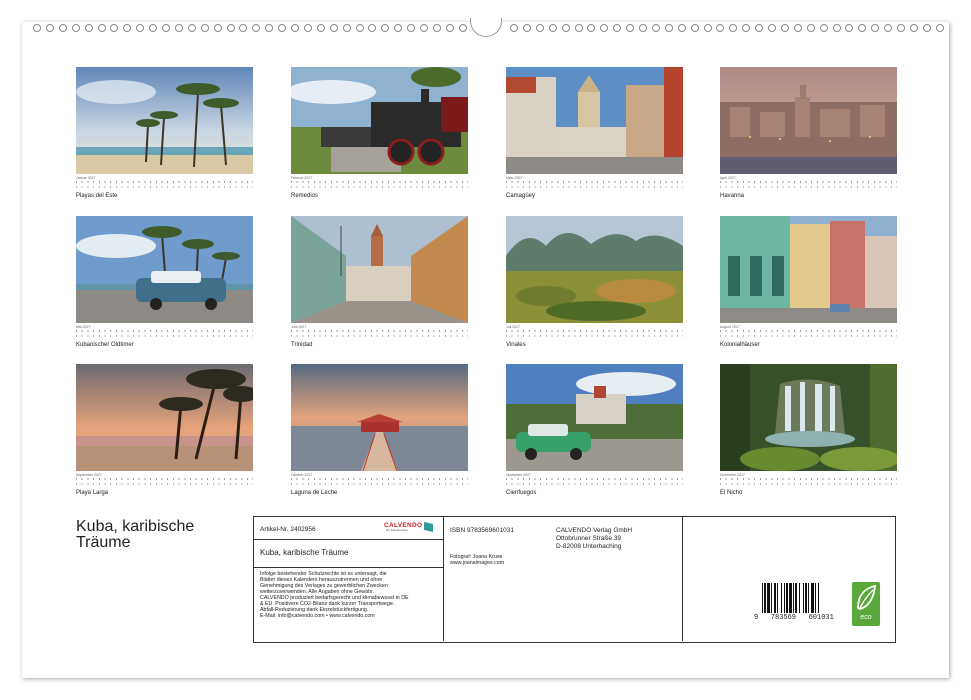  I want to click on month-tile: Dezember 2027 El Nicho, so click(808, 431).